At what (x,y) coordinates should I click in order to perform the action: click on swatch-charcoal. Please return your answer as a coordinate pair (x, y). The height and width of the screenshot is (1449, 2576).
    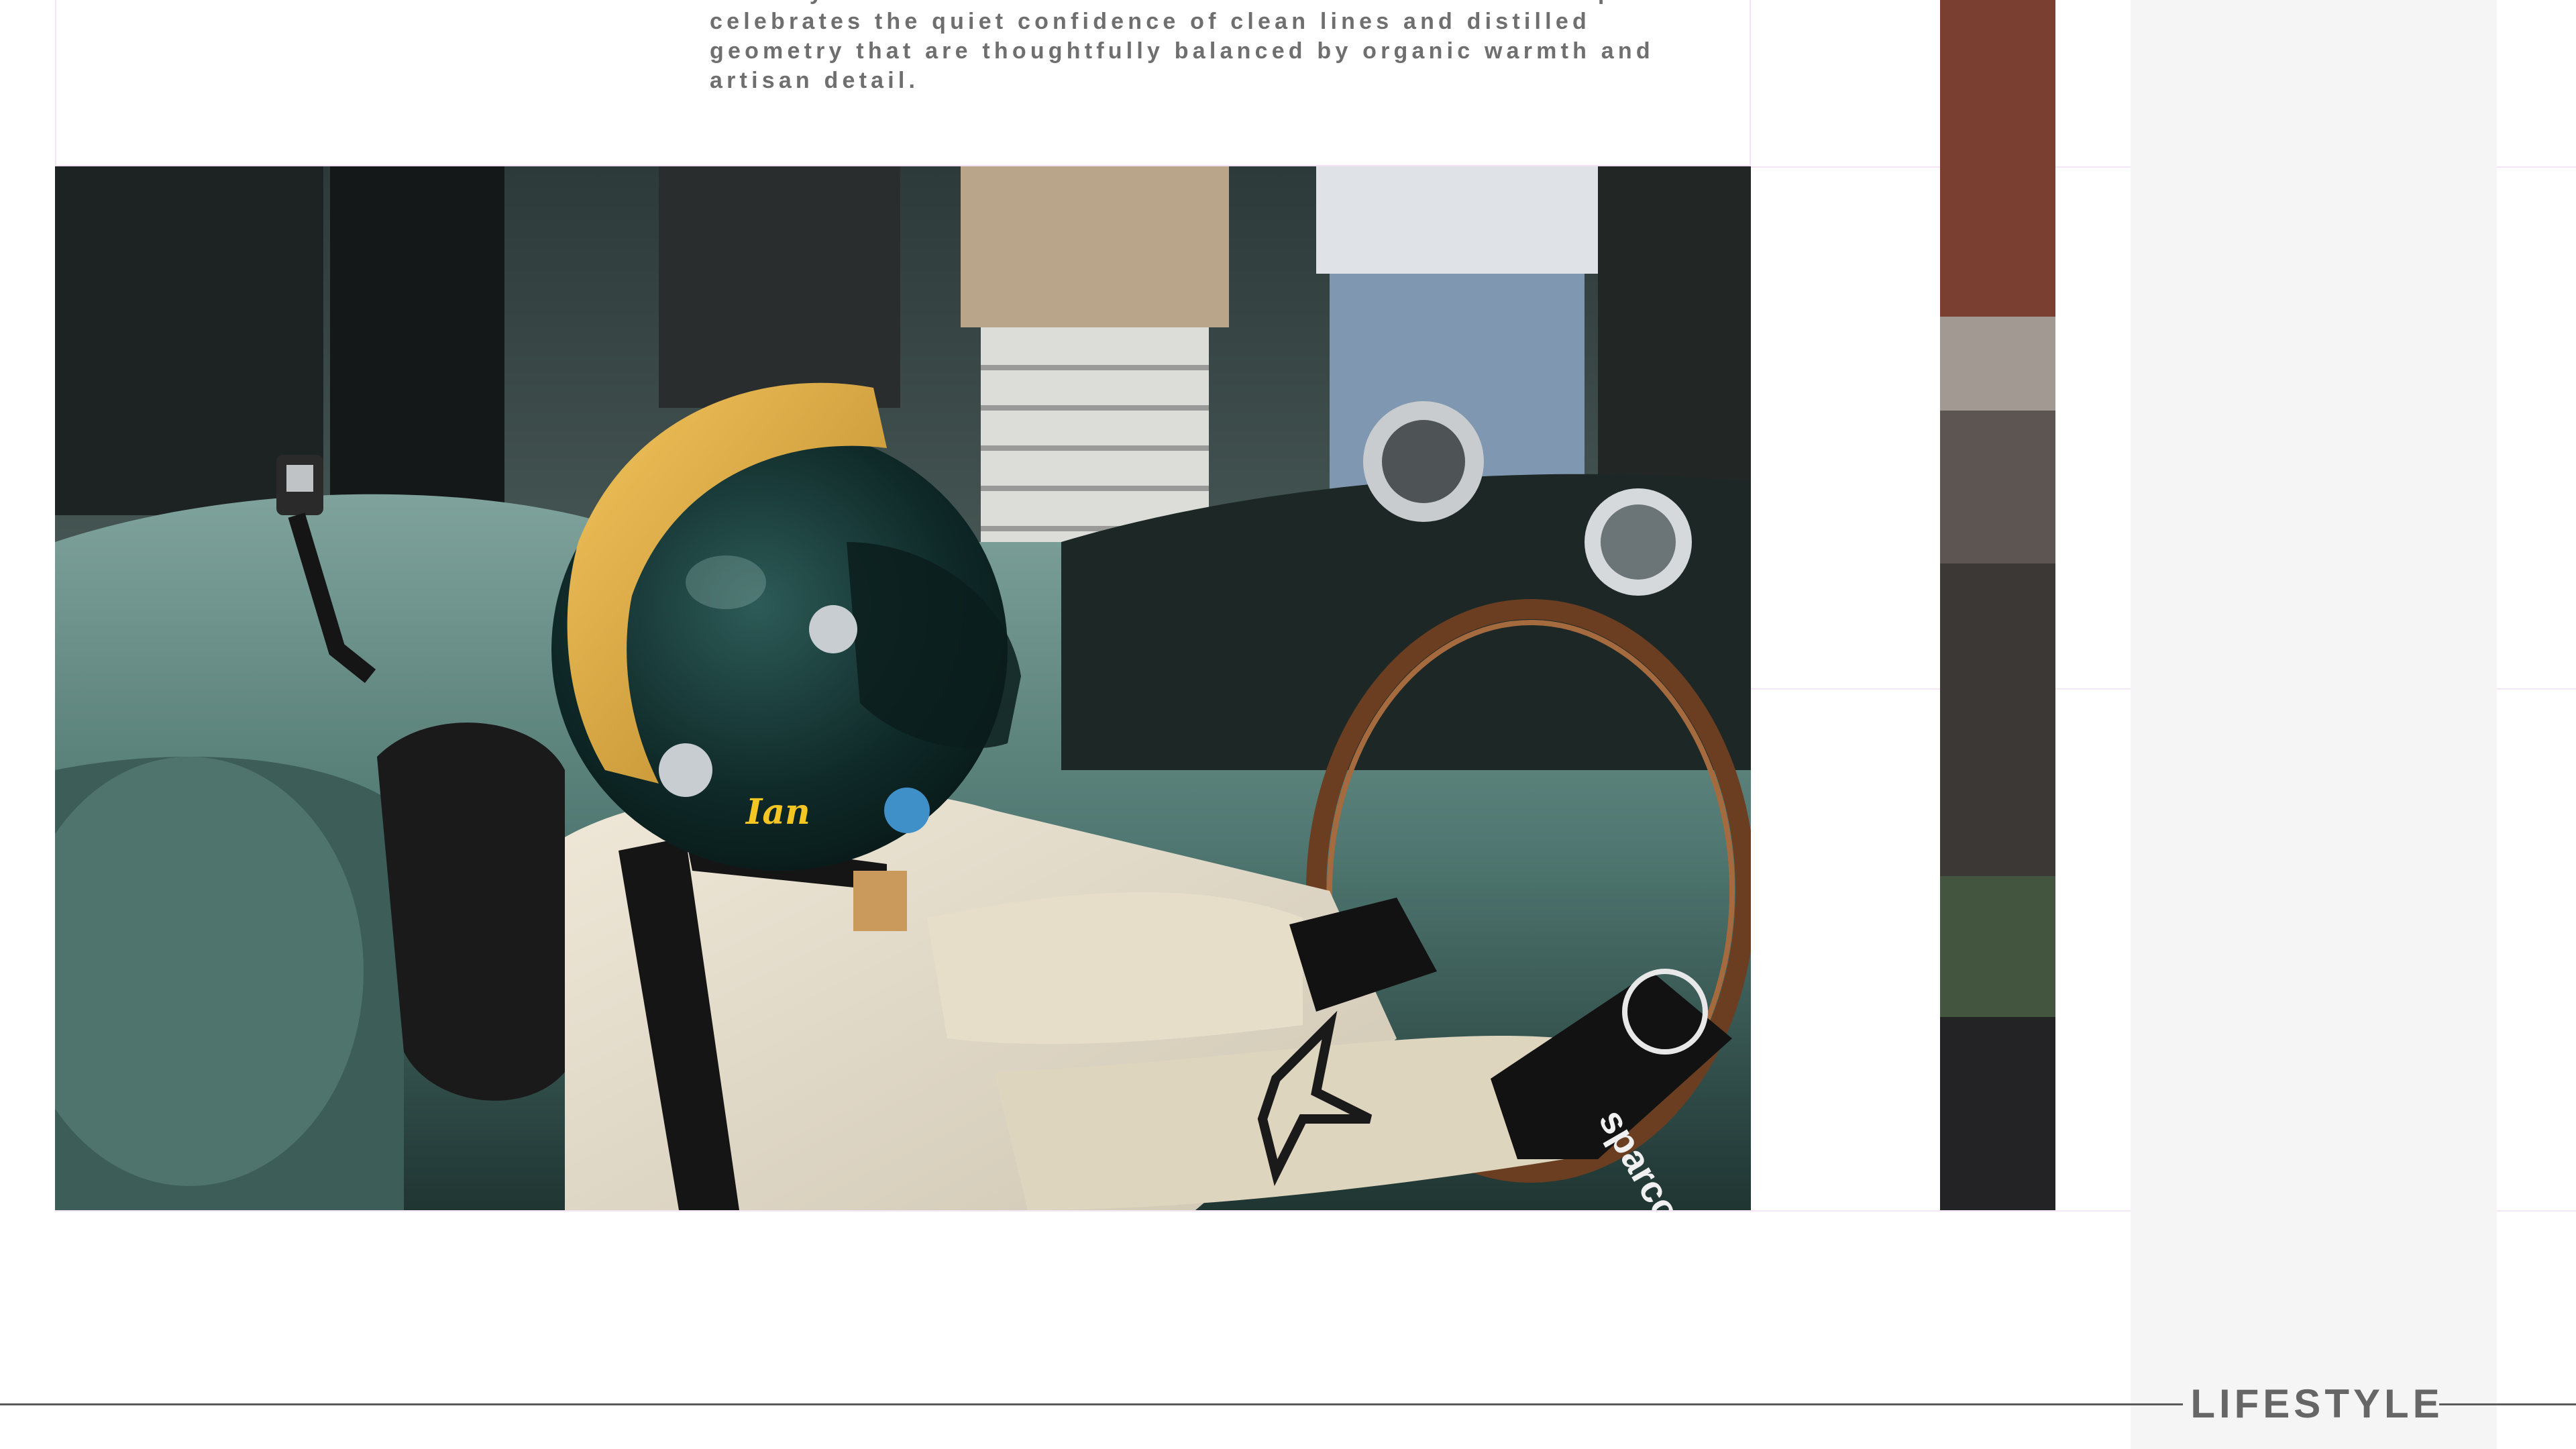
    Looking at the image, I should click on (1997, 720).